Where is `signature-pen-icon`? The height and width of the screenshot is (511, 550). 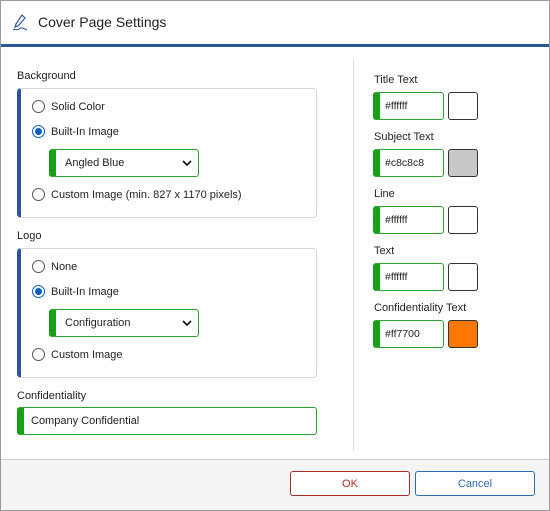
signature-pen-icon is located at coordinates (20, 22).